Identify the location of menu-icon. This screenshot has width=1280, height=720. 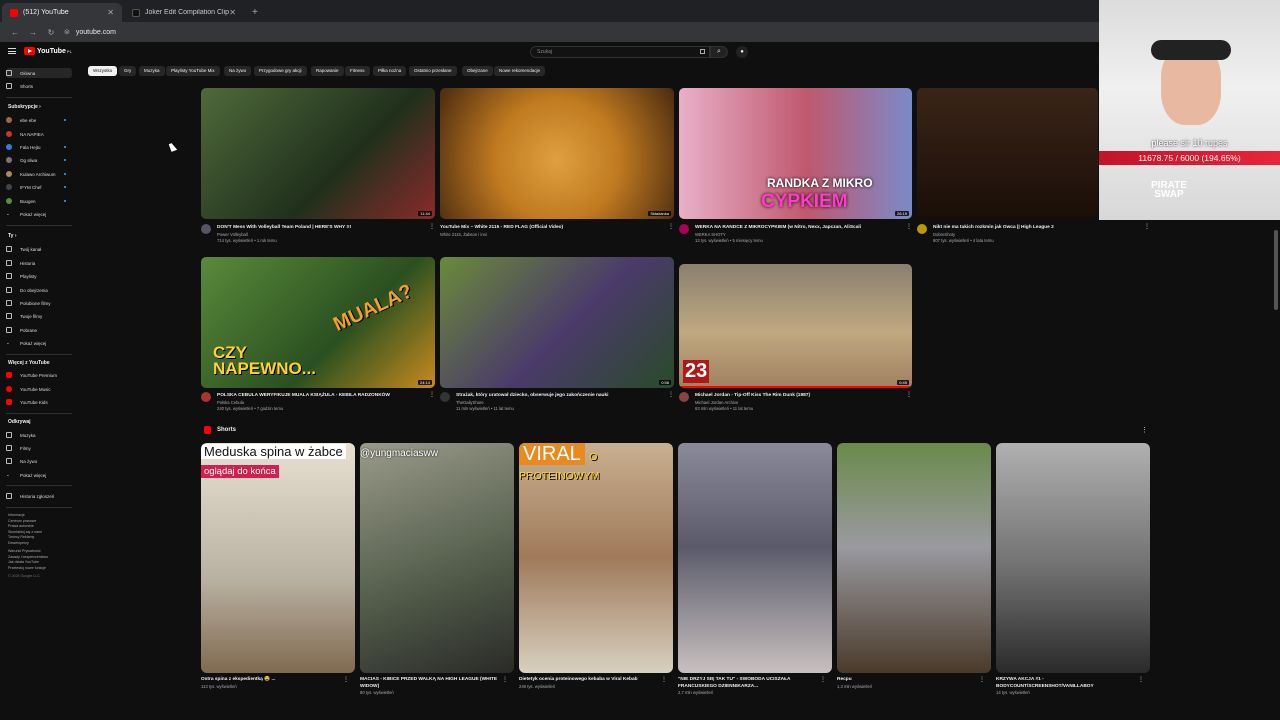
(12, 51).